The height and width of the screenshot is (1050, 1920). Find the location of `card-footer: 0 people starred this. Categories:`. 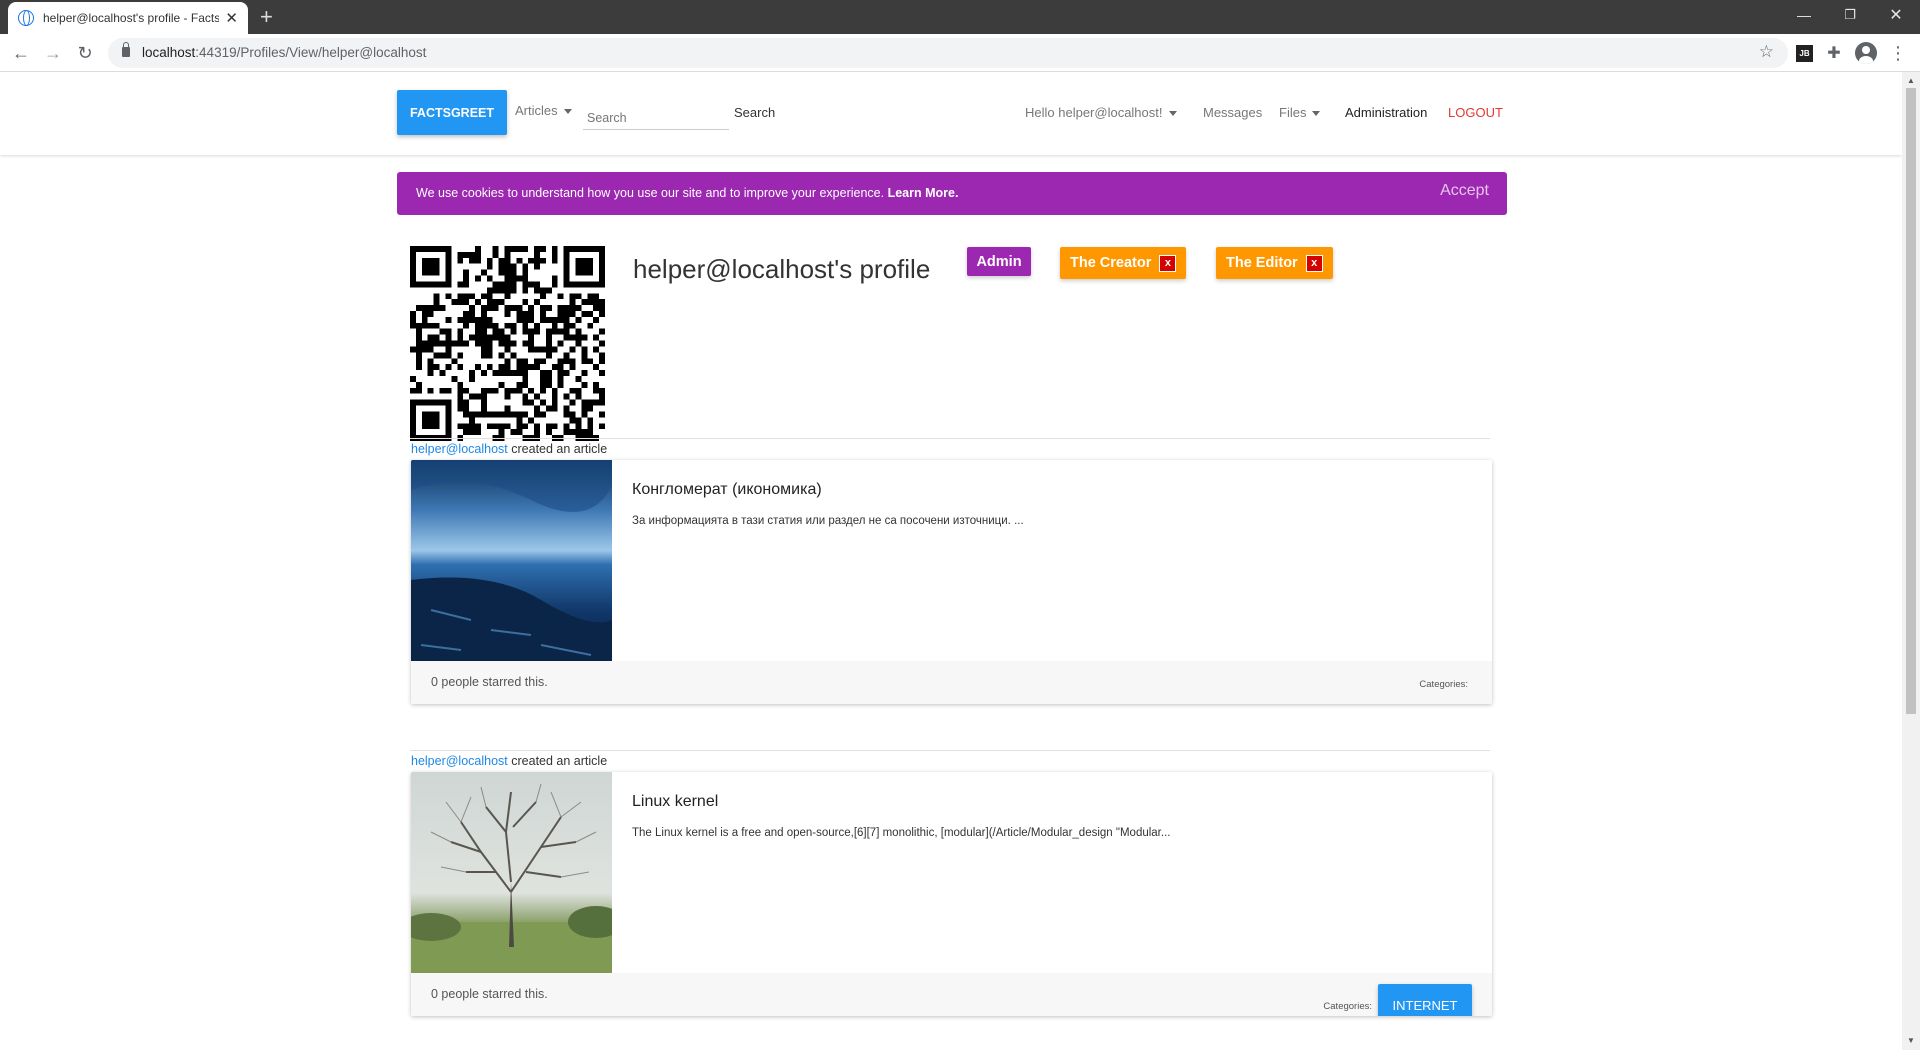

card-footer: 0 people starred this. Categories: is located at coordinates (951, 682).